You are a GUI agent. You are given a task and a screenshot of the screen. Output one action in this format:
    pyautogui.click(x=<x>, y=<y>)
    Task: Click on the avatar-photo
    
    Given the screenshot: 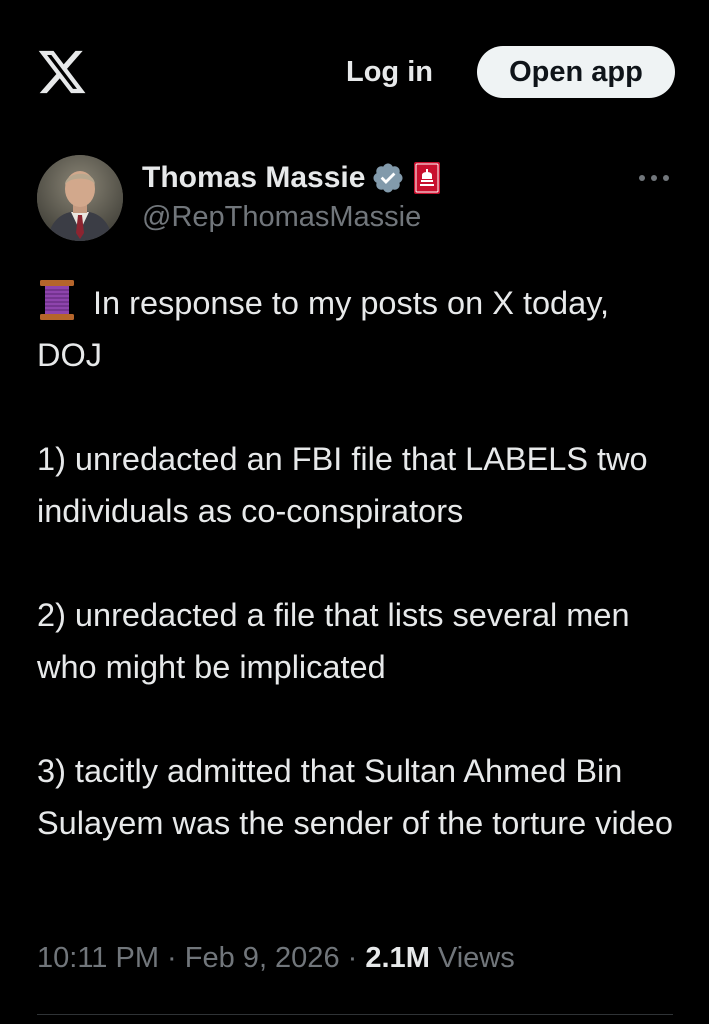 What is the action you would take?
    pyautogui.click(x=80, y=198)
    